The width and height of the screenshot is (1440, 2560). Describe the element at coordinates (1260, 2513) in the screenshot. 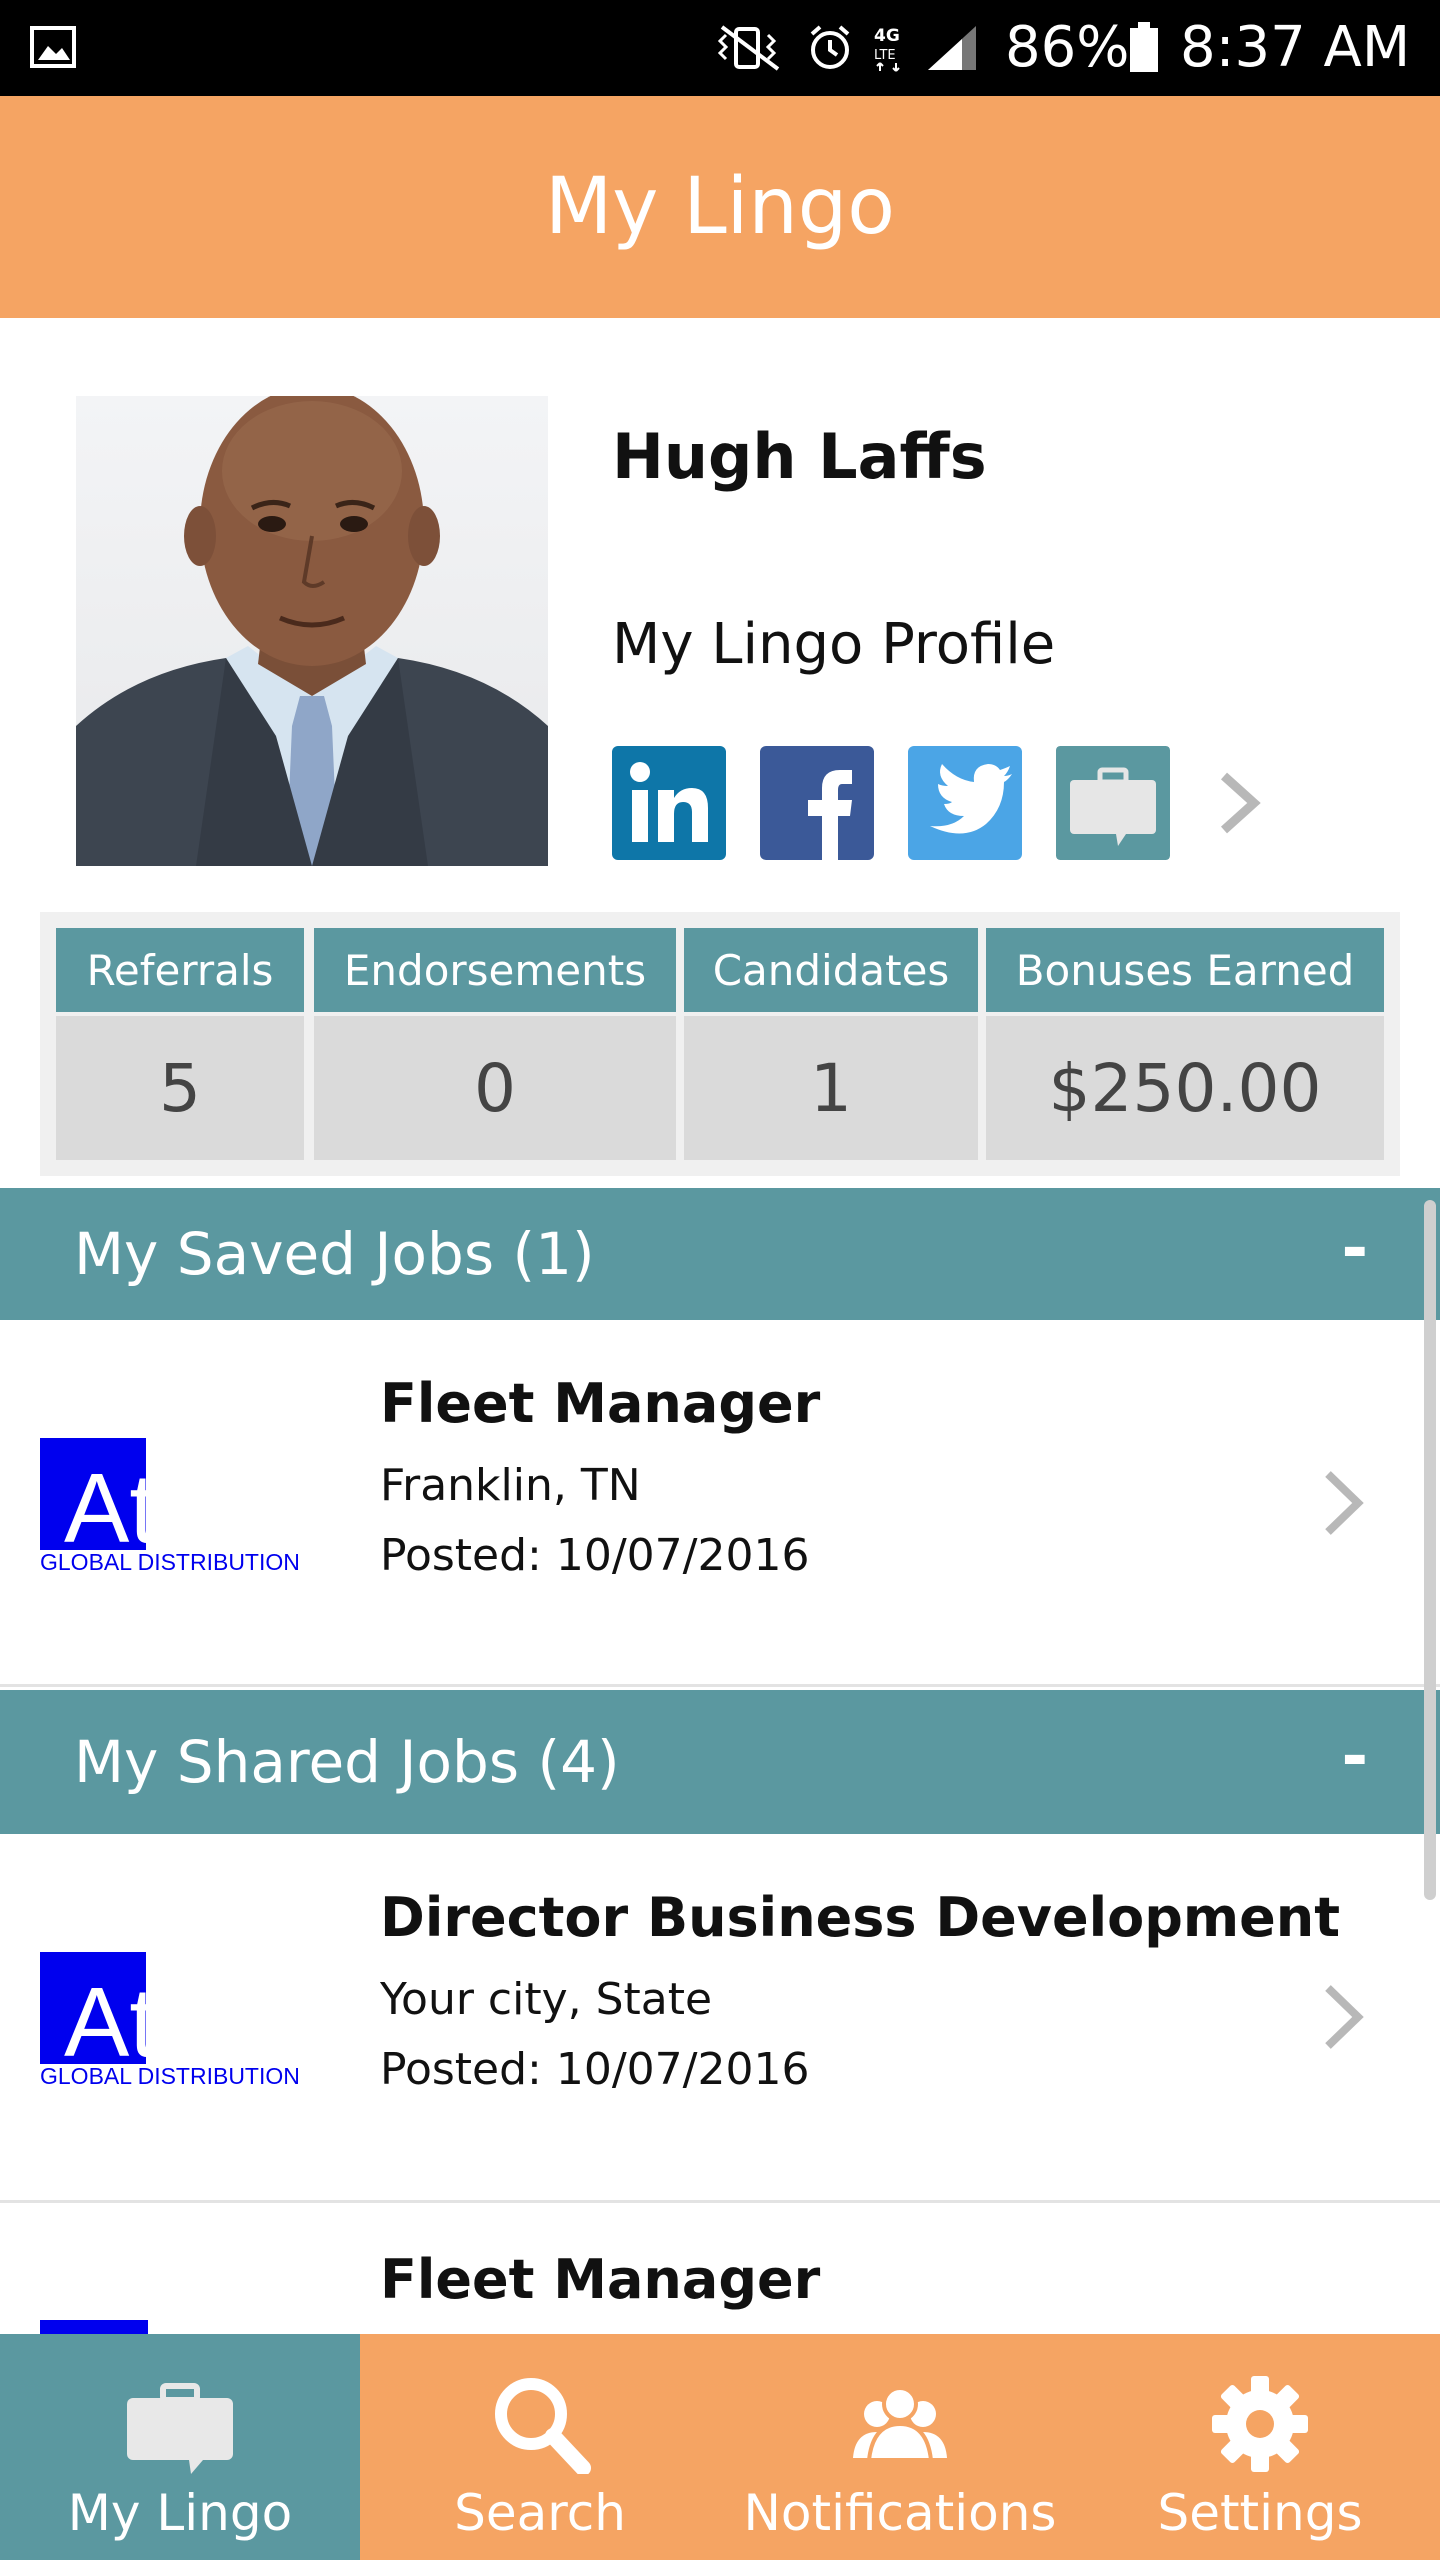

I see `nav-label: Settings` at that location.